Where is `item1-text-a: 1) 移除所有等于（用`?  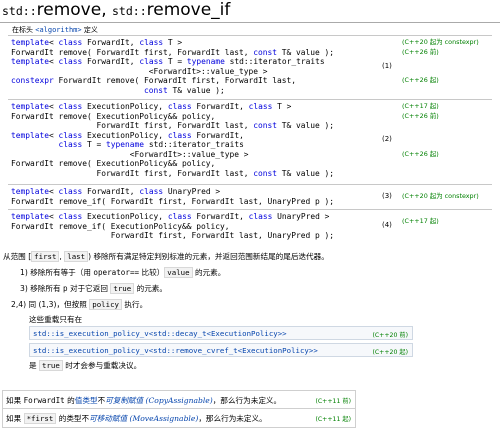 item1-text-a: 1) 移除所有等于（用 is located at coordinates (57, 272).